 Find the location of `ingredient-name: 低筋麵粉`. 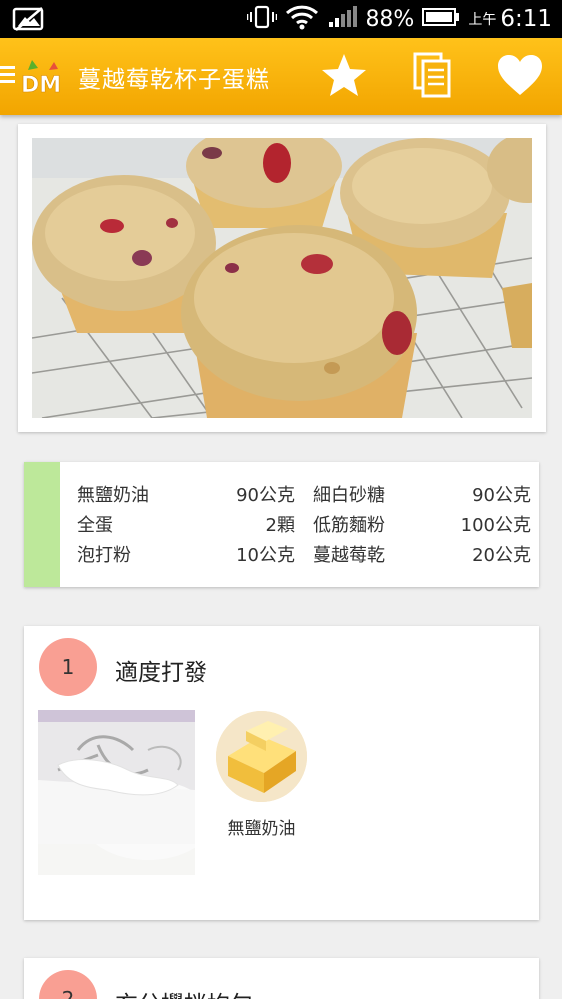

ingredient-name: 低筋麵粉 is located at coordinates (349, 525).